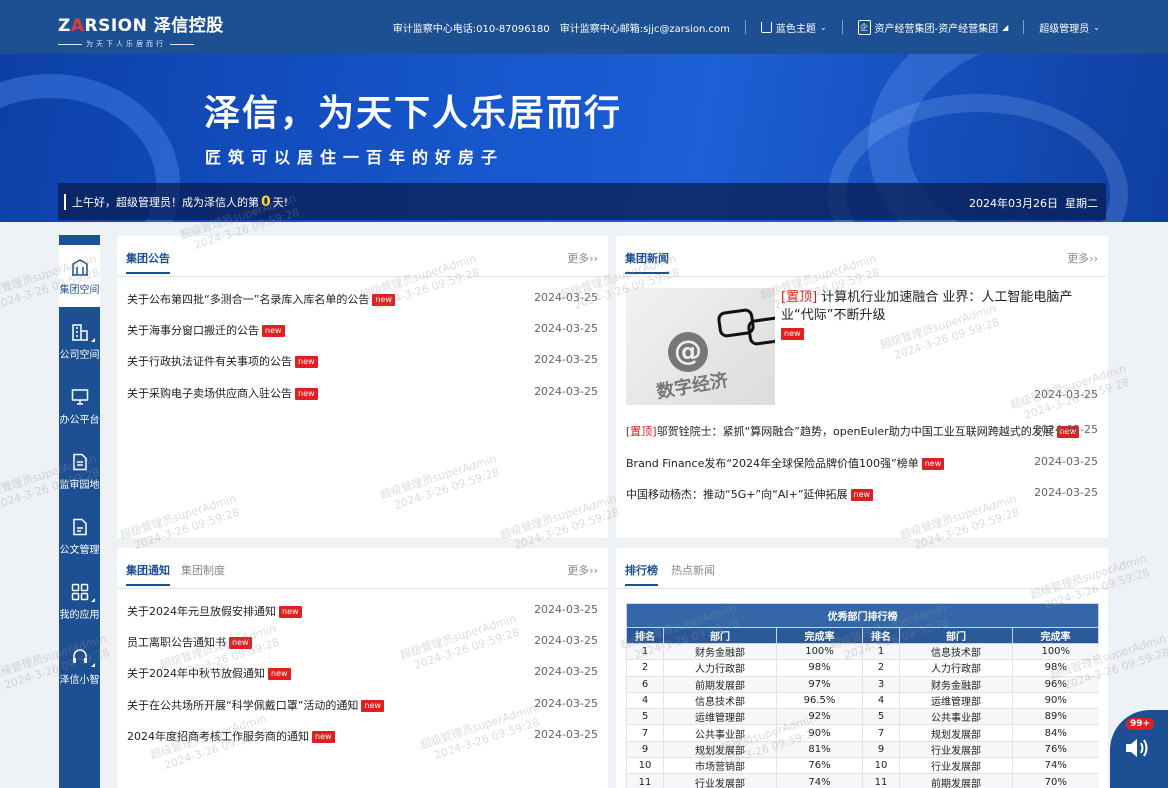  What do you see at coordinates (148, 574) in the screenshot?
I see `tab-group-notices: 集团通知` at bounding box center [148, 574].